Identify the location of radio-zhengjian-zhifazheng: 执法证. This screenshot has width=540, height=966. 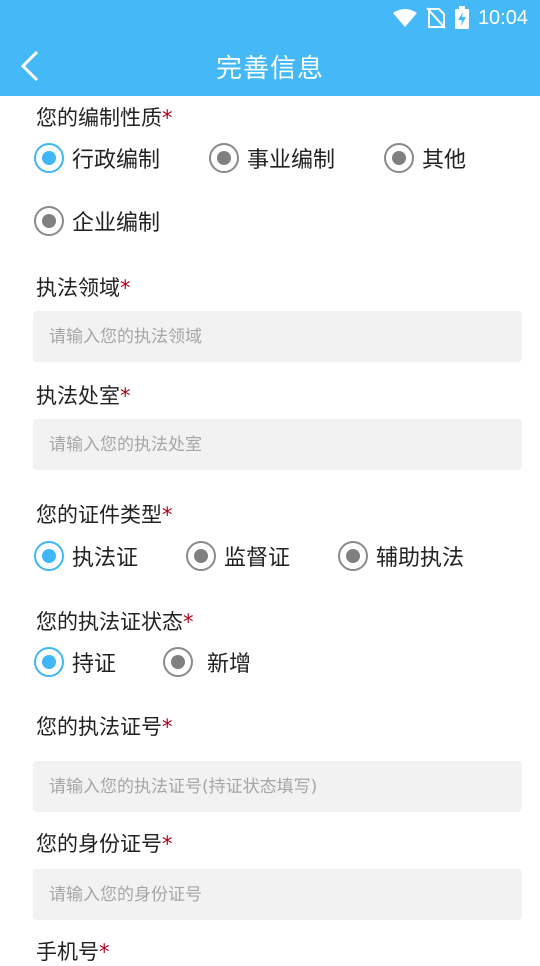
(86, 556).